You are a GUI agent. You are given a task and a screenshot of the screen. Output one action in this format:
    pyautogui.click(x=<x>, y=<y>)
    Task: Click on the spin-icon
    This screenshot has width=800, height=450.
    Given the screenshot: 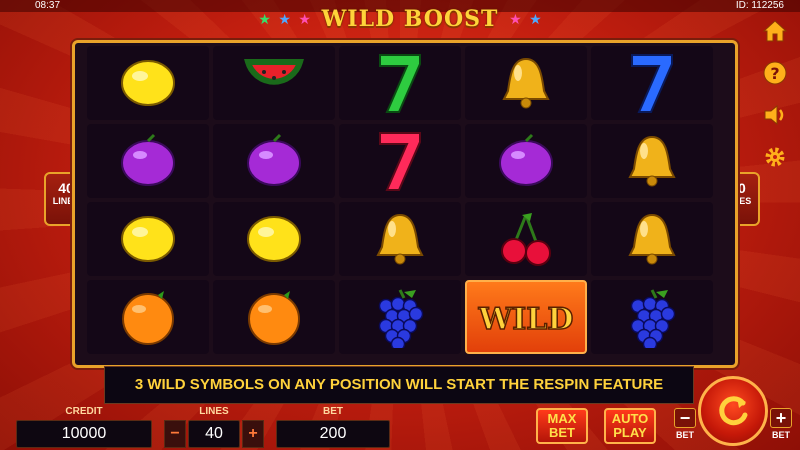 What is the action you would take?
    pyautogui.click(x=733, y=411)
    